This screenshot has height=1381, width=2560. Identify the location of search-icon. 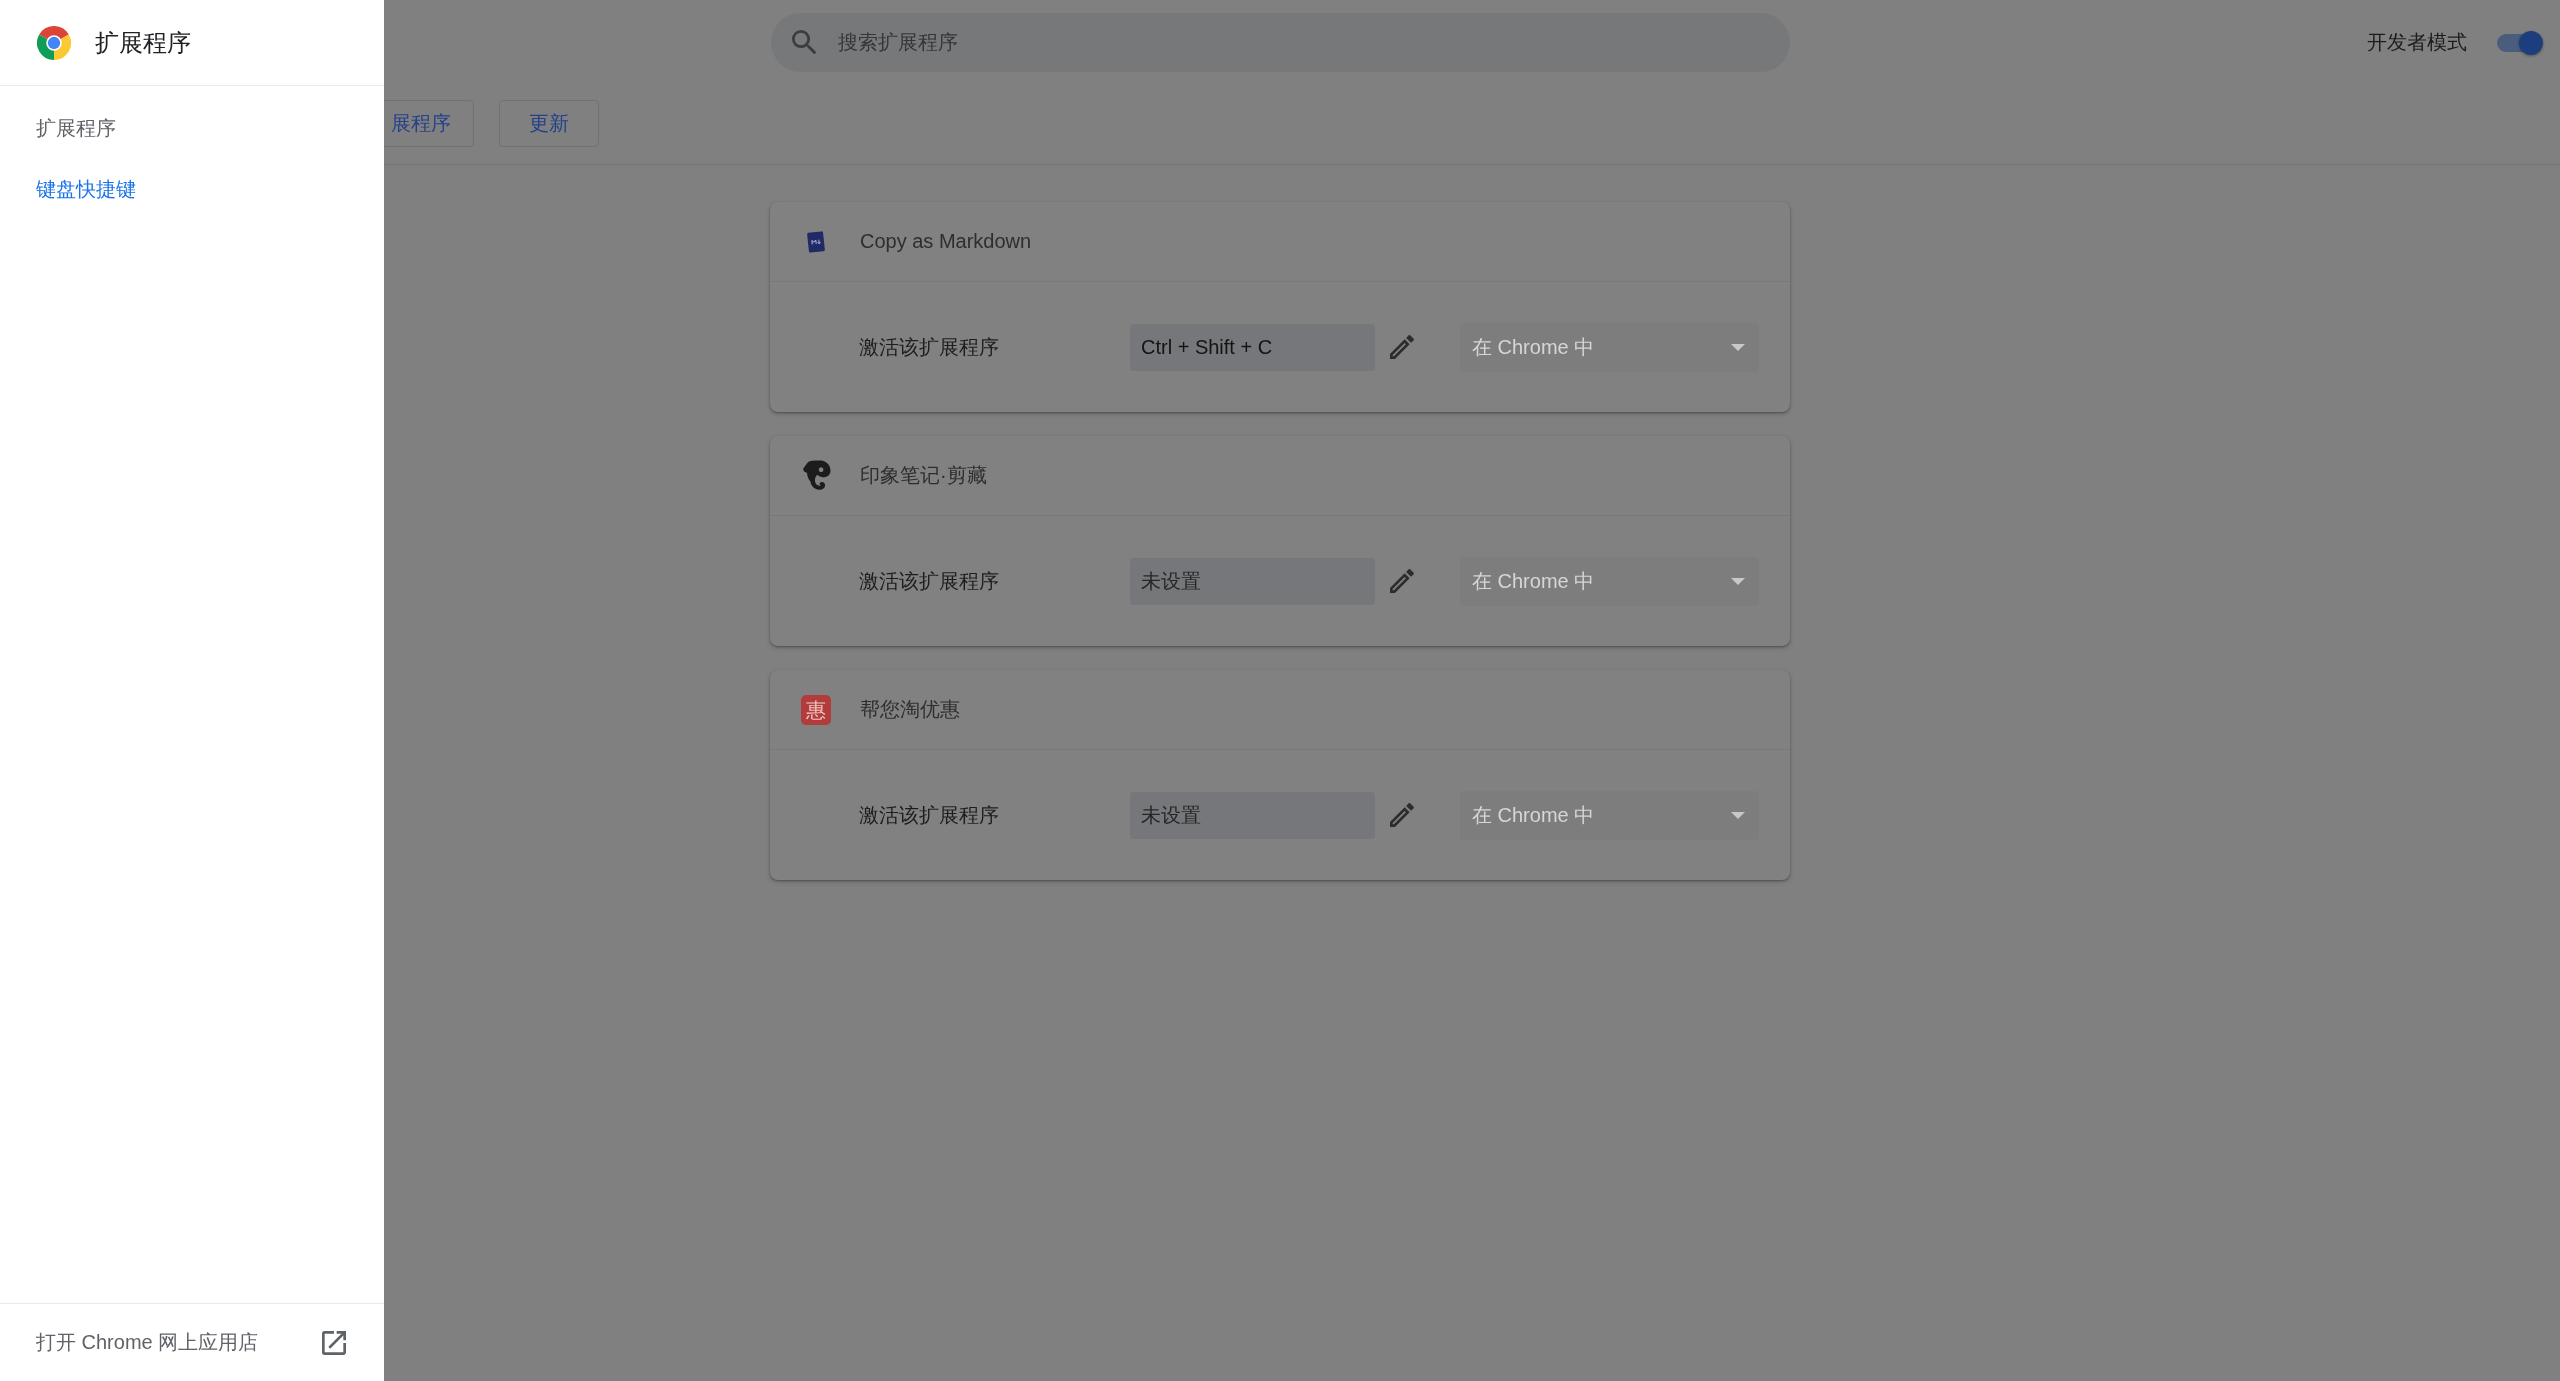
(804, 42).